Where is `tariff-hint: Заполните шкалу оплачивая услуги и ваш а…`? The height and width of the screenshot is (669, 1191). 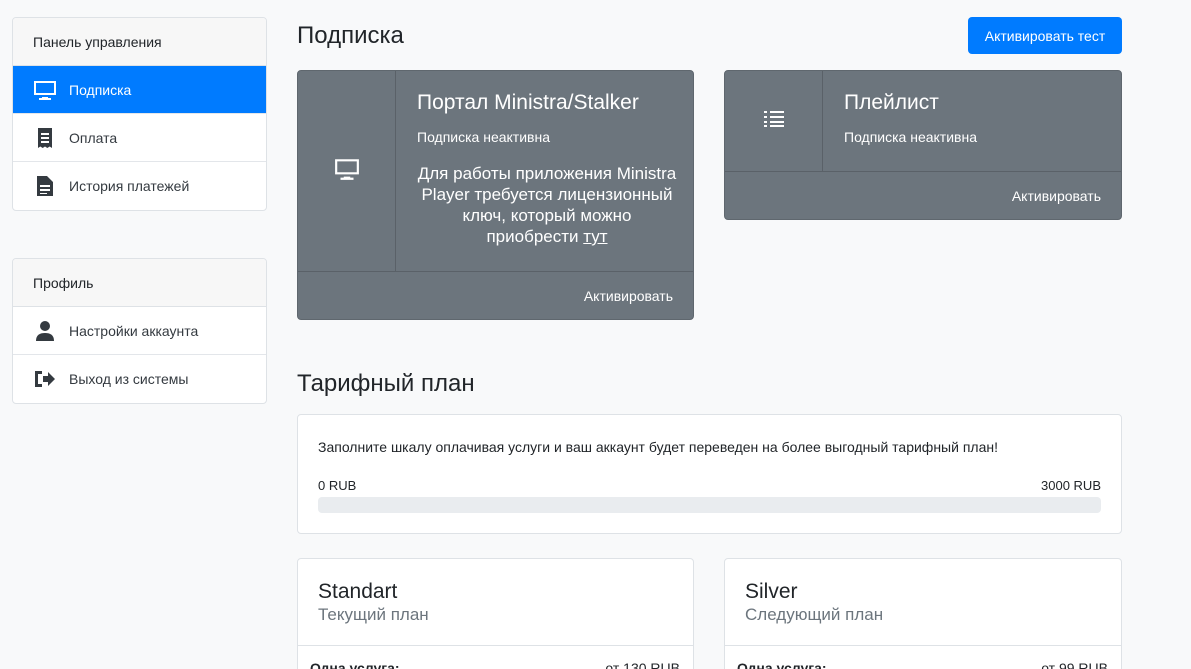 tariff-hint: Заполните шкалу оплачивая услуги и ваш а… is located at coordinates (658, 447).